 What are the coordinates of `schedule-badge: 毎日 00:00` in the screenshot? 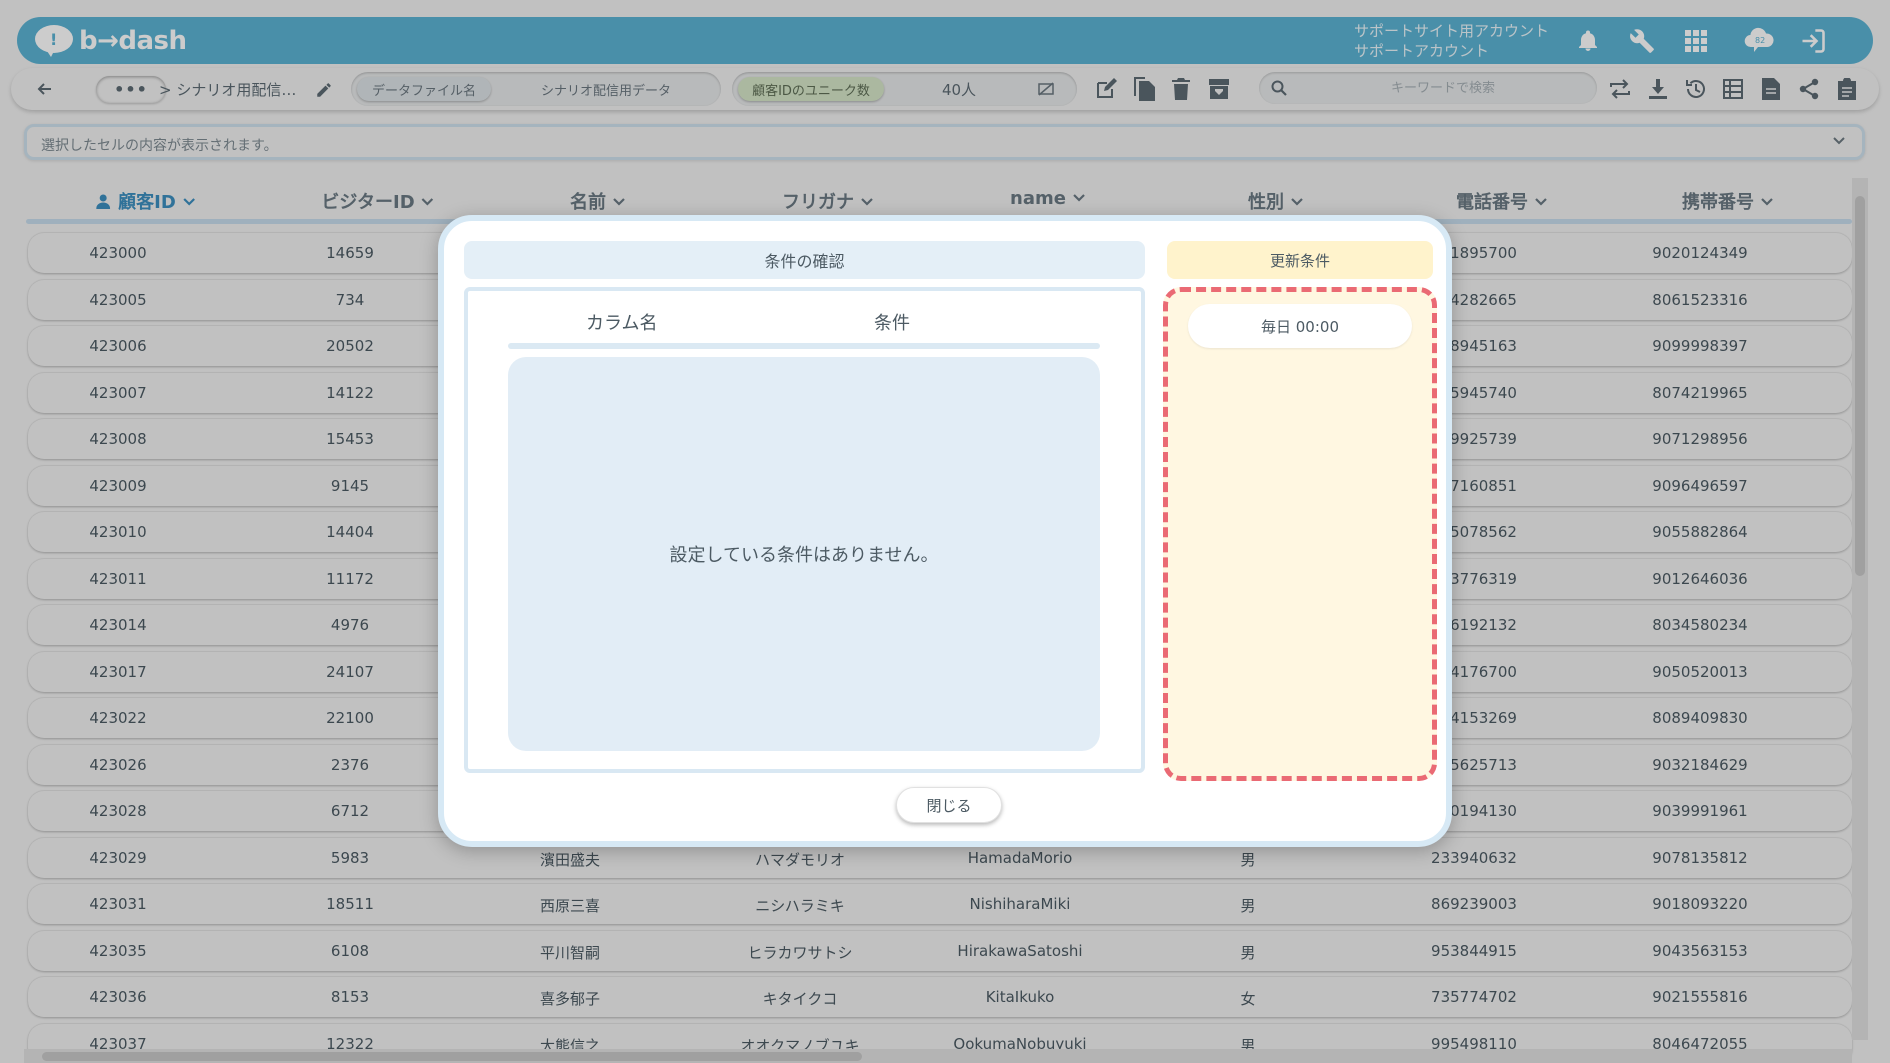 It's located at (1300, 326).